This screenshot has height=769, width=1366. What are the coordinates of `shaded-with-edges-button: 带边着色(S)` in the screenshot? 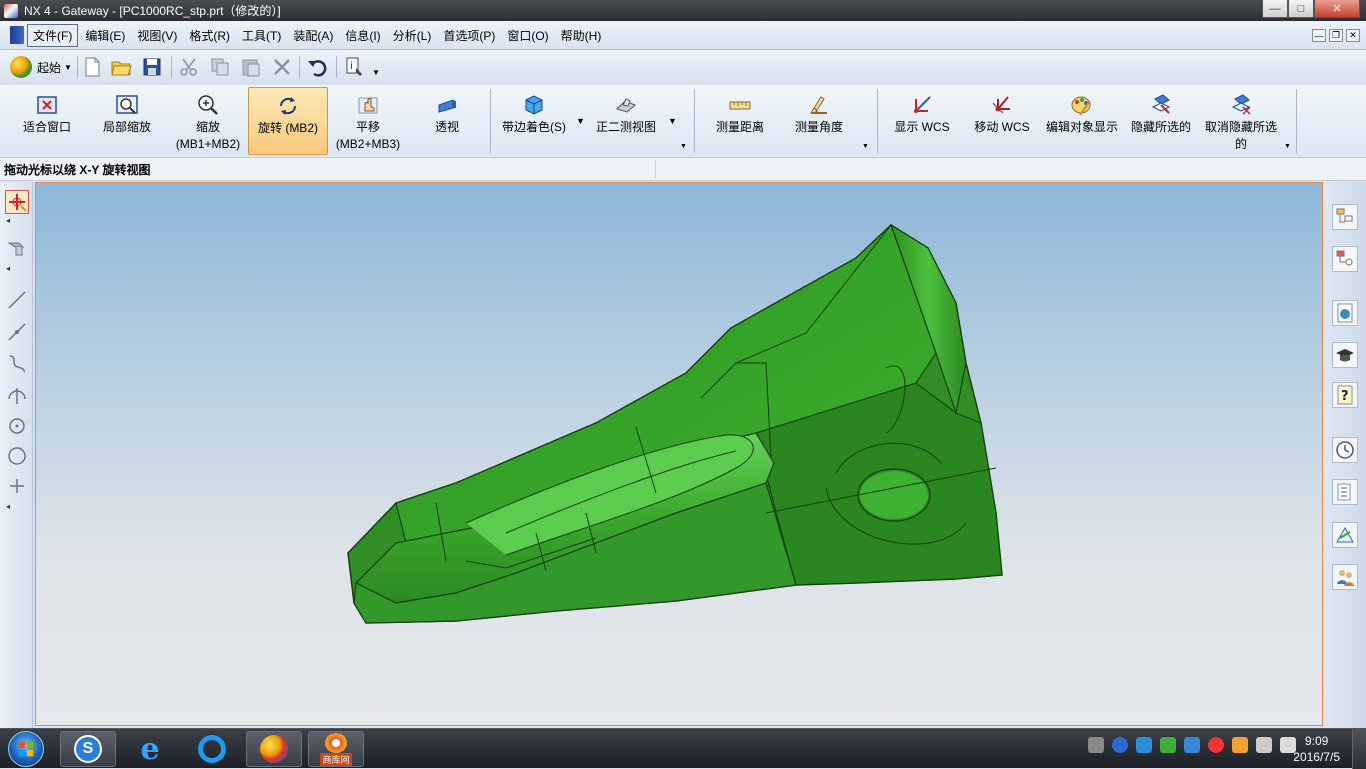 It's located at (534, 120).